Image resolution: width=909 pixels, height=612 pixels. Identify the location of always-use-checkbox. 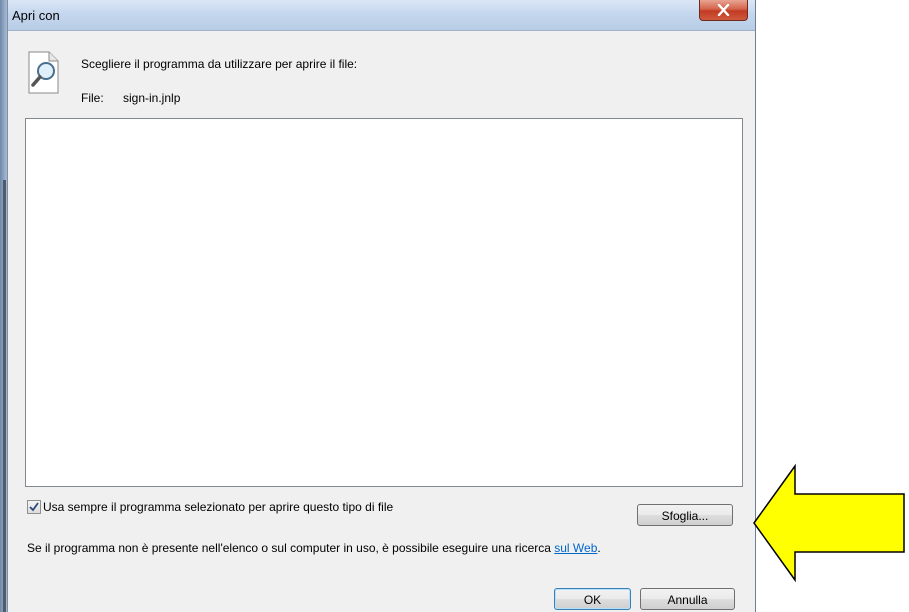
(34, 507).